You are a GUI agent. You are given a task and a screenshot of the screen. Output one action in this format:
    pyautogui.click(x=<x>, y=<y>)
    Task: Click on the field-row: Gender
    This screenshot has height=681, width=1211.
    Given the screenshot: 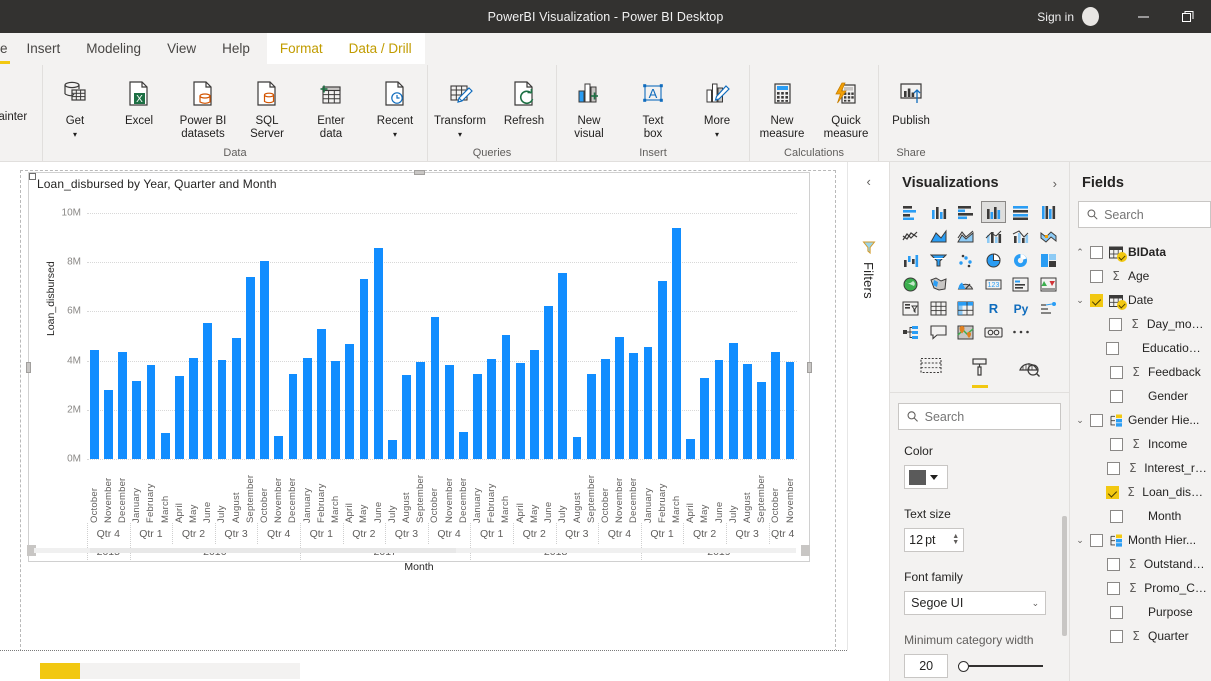 What is the action you would take?
    pyautogui.click(x=1140, y=396)
    